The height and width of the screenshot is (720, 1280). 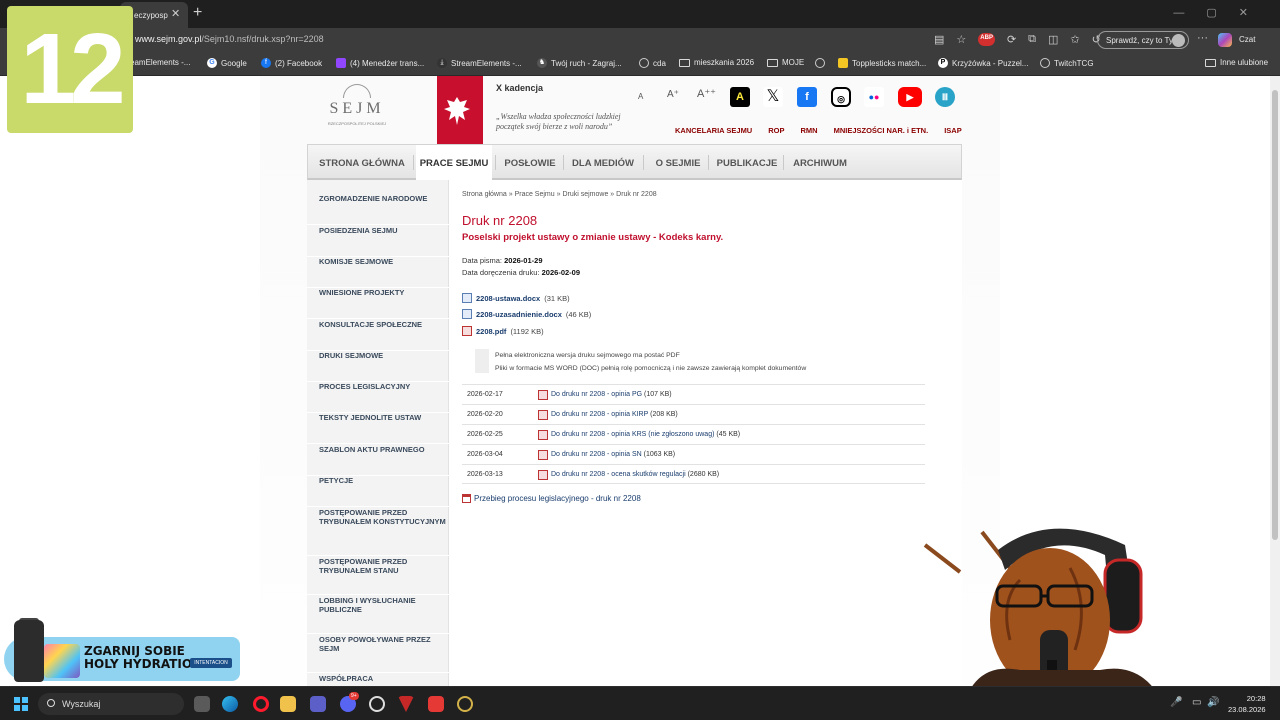 I want to click on nav-dla-mediow: DLA MEDIÓW, so click(x=603, y=163).